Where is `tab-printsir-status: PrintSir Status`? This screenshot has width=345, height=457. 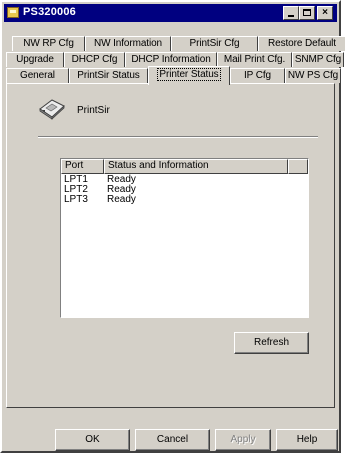 tab-printsir-status: PrintSir Status is located at coordinates (108, 75).